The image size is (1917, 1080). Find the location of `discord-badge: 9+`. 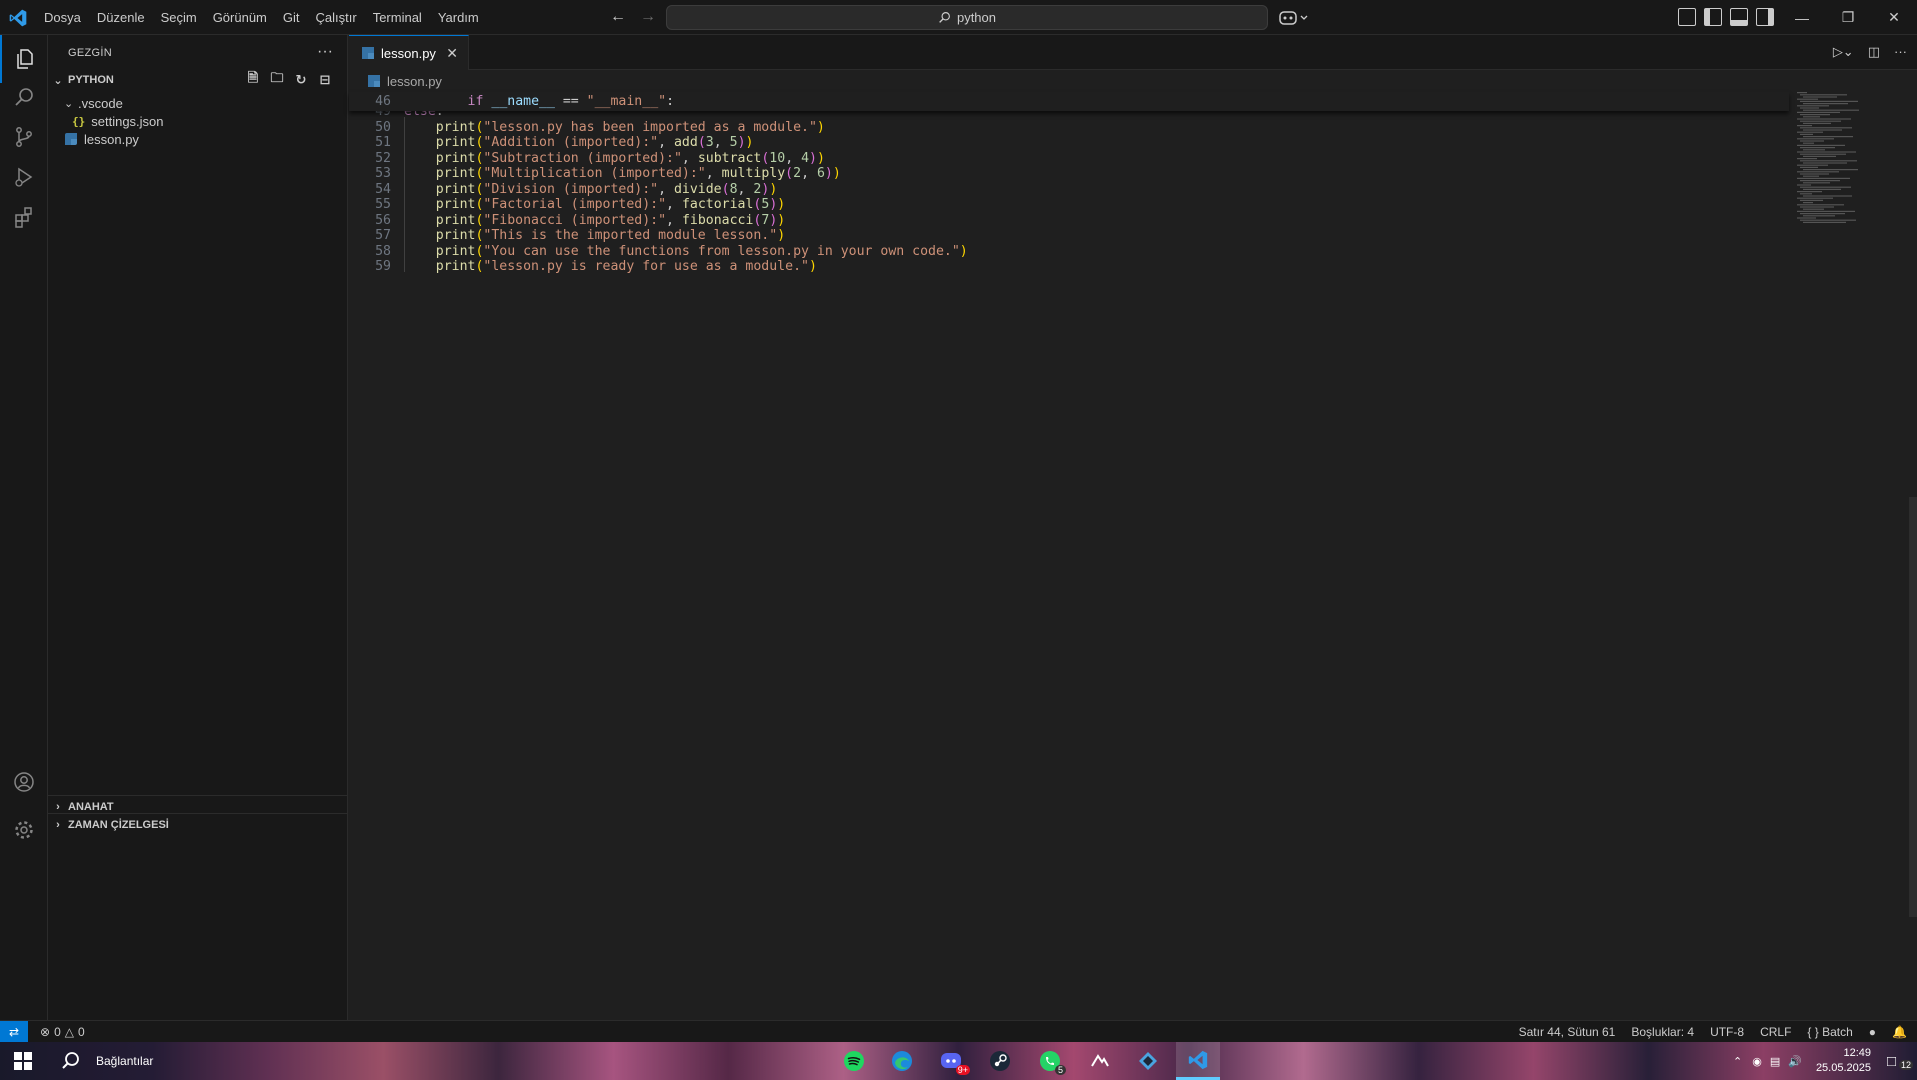

discord-badge: 9+ is located at coordinates (962, 1070).